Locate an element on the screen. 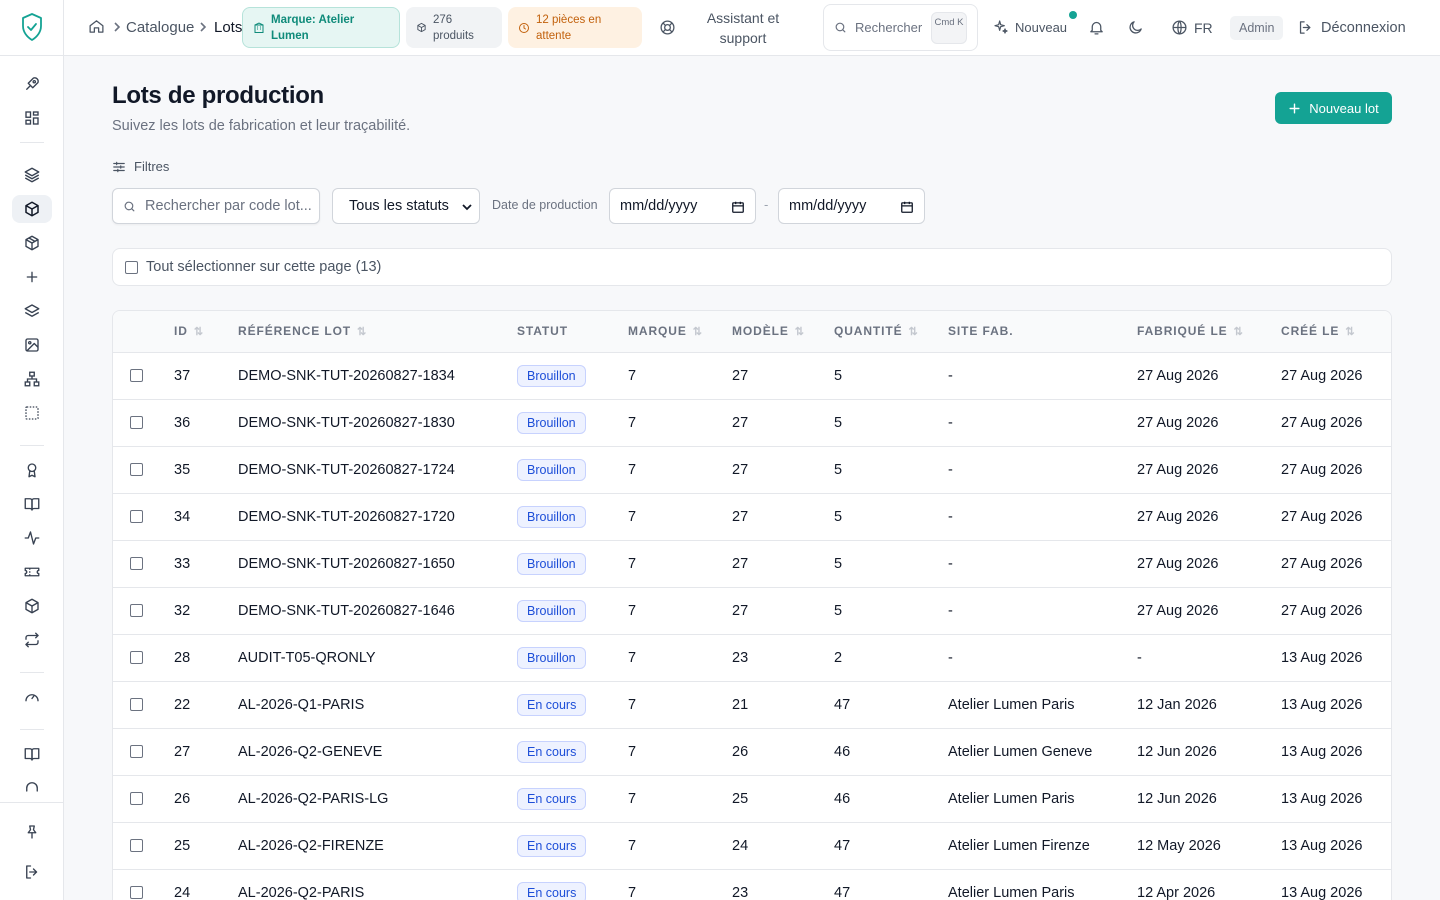 This screenshot has height=900, width=1440. pin-icon is located at coordinates (32, 832).